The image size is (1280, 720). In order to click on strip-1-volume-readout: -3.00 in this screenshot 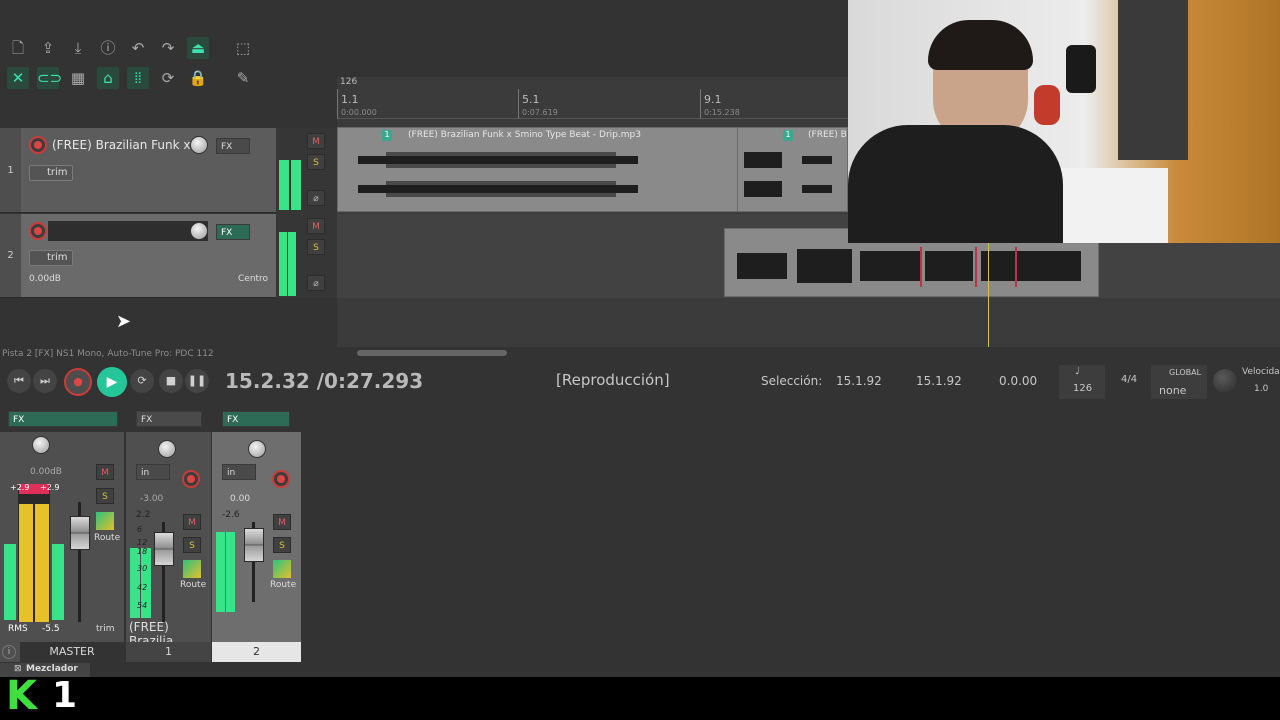, I will do `click(152, 499)`.